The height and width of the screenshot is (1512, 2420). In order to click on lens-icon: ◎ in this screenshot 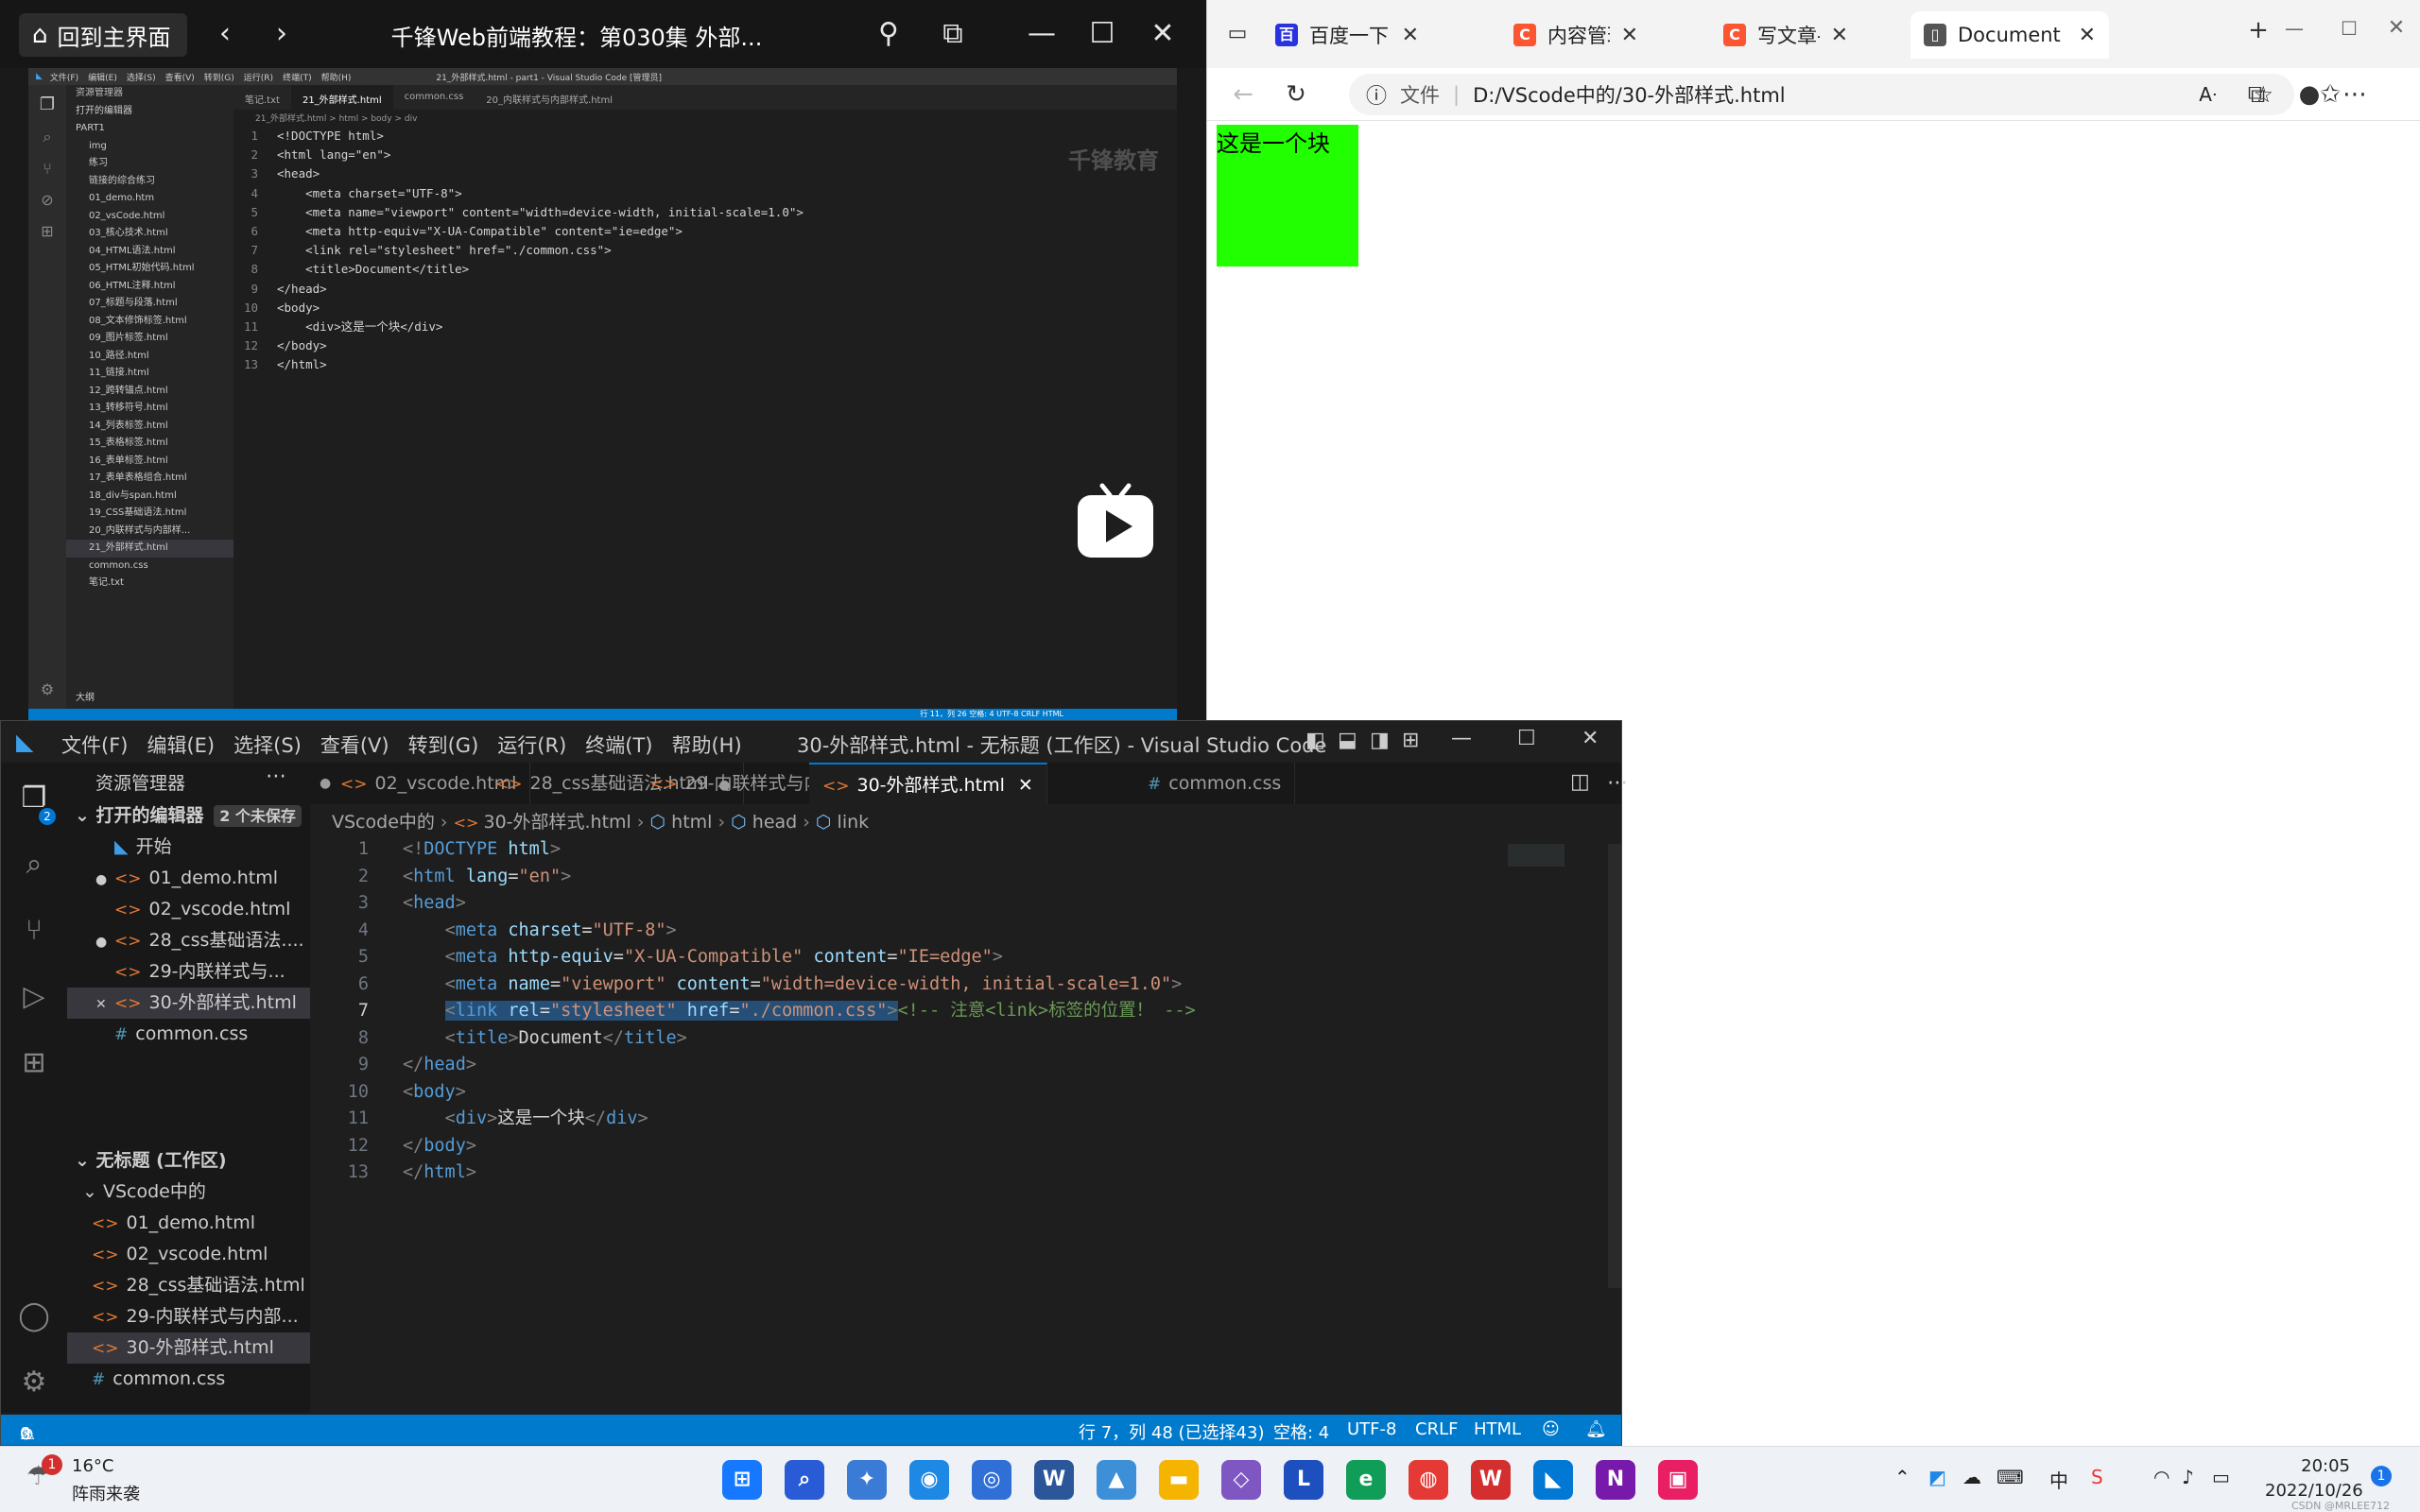, I will do `click(991, 1480)`.